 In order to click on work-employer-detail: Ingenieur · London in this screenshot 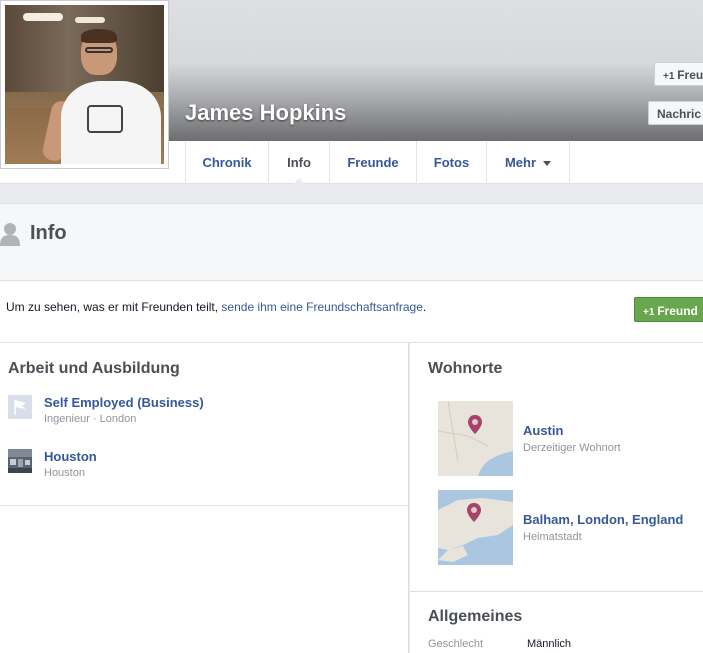, I will do `click(90, 419)`.